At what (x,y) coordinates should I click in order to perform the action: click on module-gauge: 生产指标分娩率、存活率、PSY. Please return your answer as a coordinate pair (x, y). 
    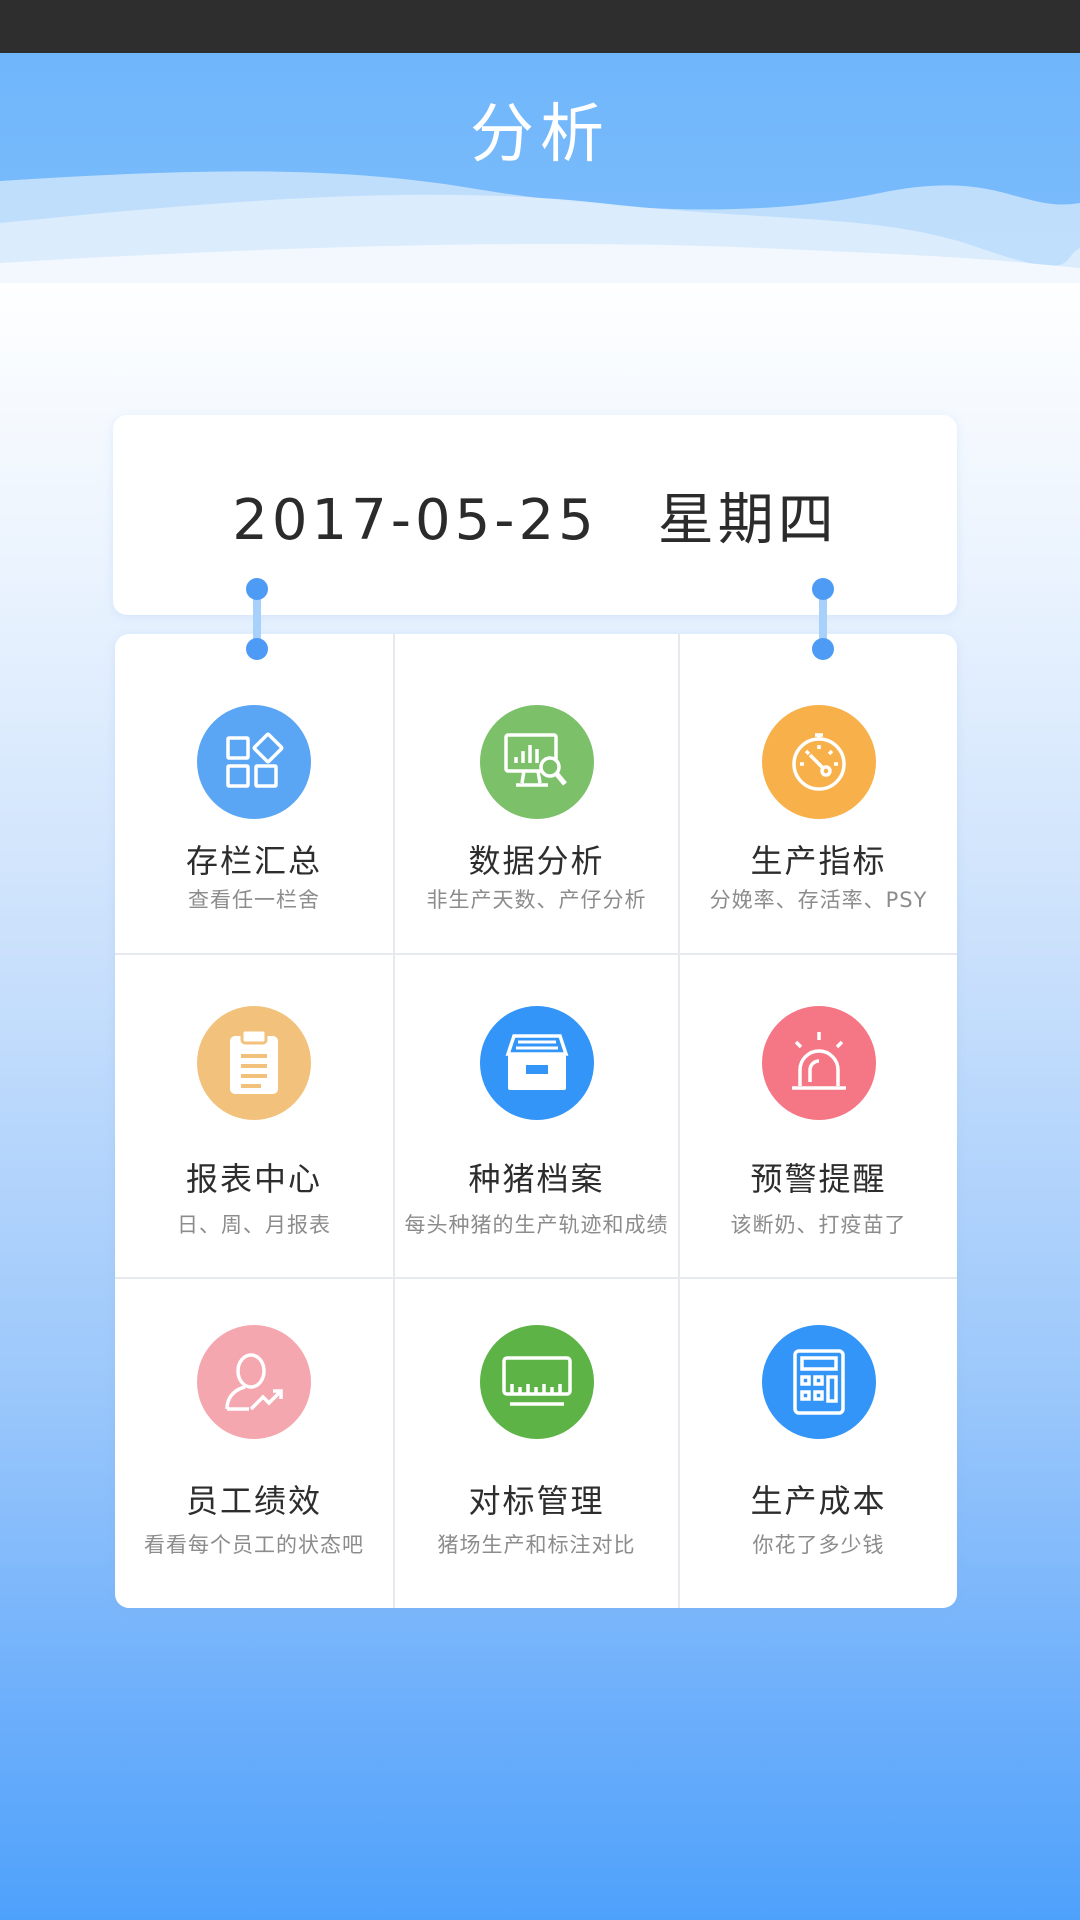
    Looking at the image, I should click on (818, 793).